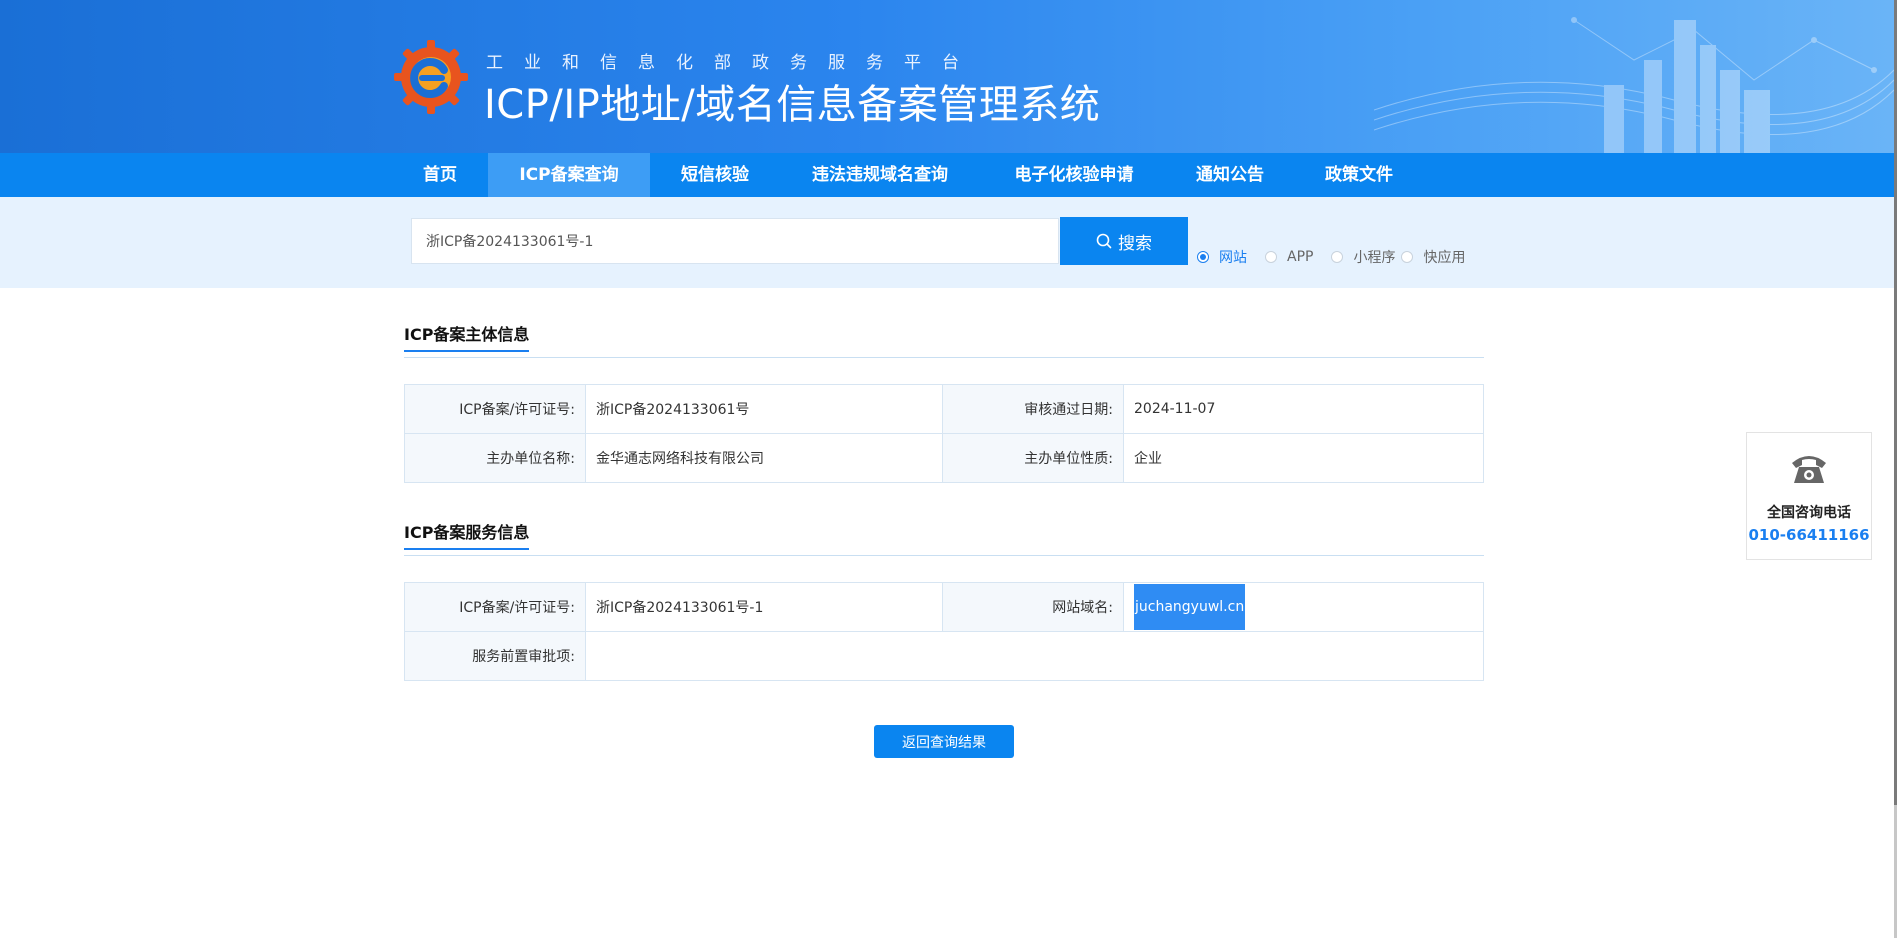 Image resolution: width=1897 pixels, height=938 pixels. I want to click on radio-website-label: 网站, so click(1233, 258).